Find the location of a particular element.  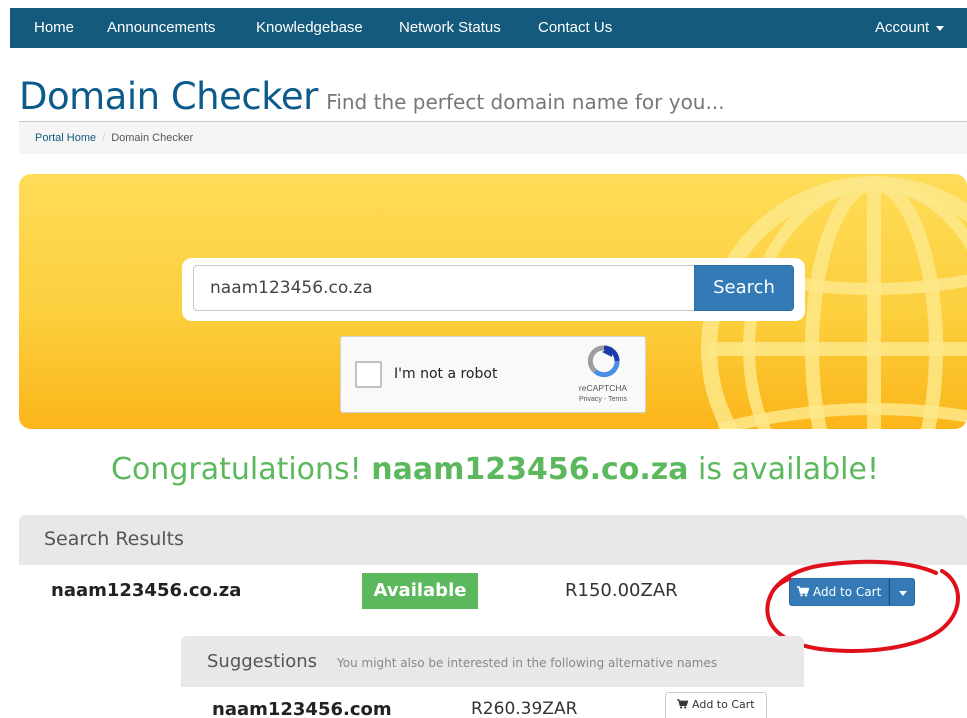

recaptcha-brand: reCAPTCHA is located at coordinates (603, 388).